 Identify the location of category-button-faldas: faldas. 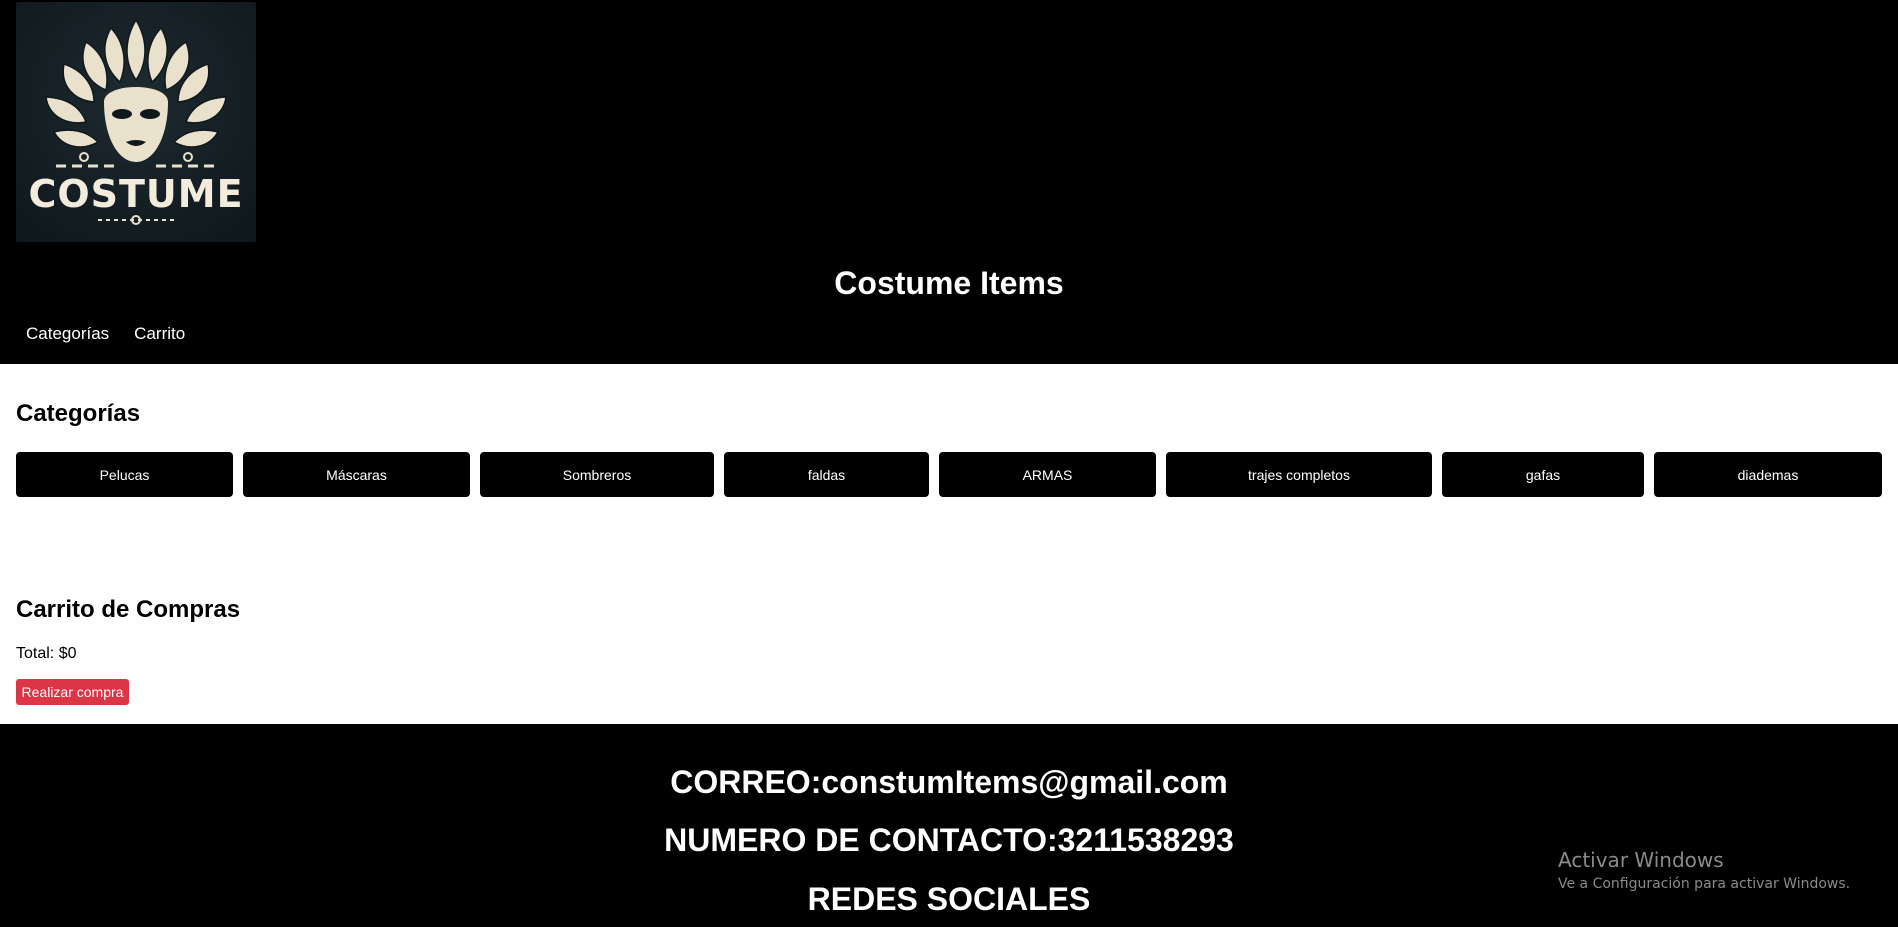
(826, 474).